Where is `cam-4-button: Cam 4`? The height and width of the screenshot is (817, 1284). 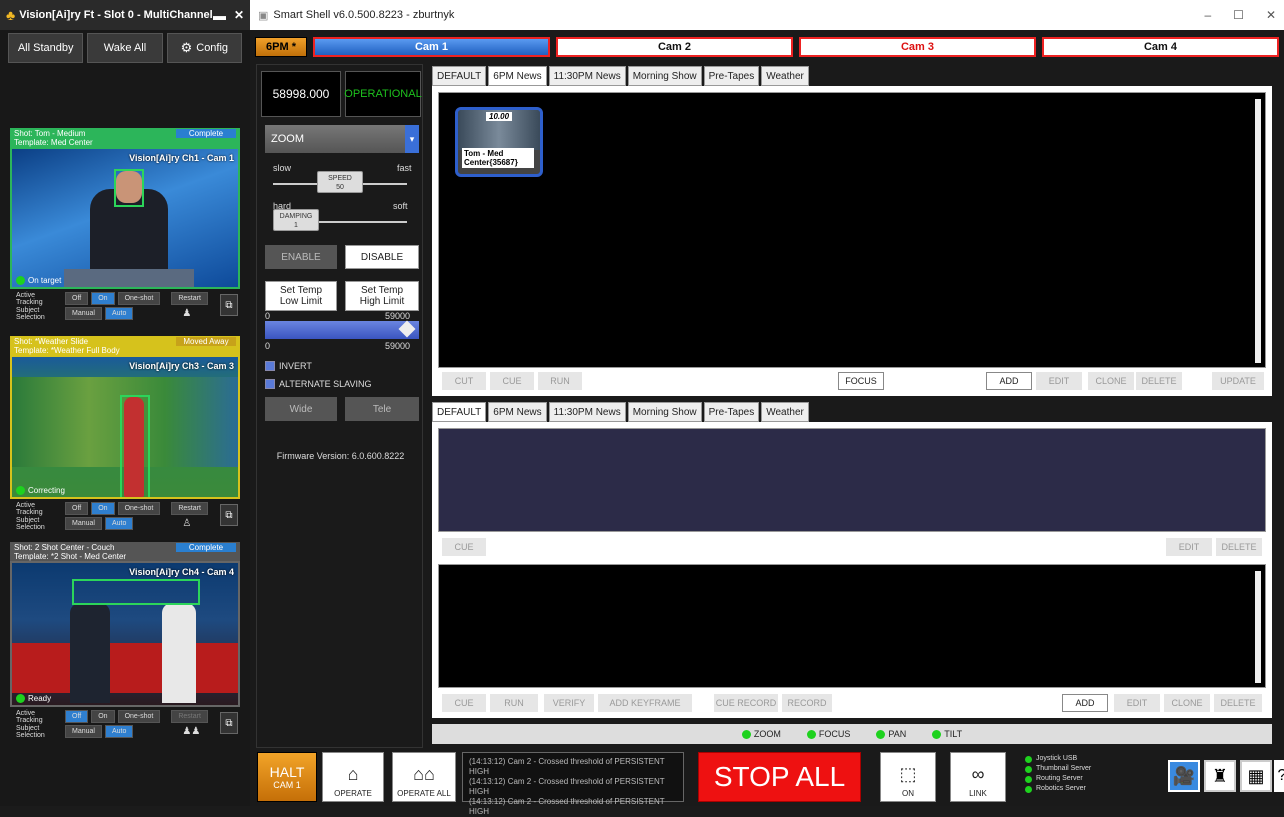
cam-4-button: Cam 4 is located at coordinates (1160, 47).